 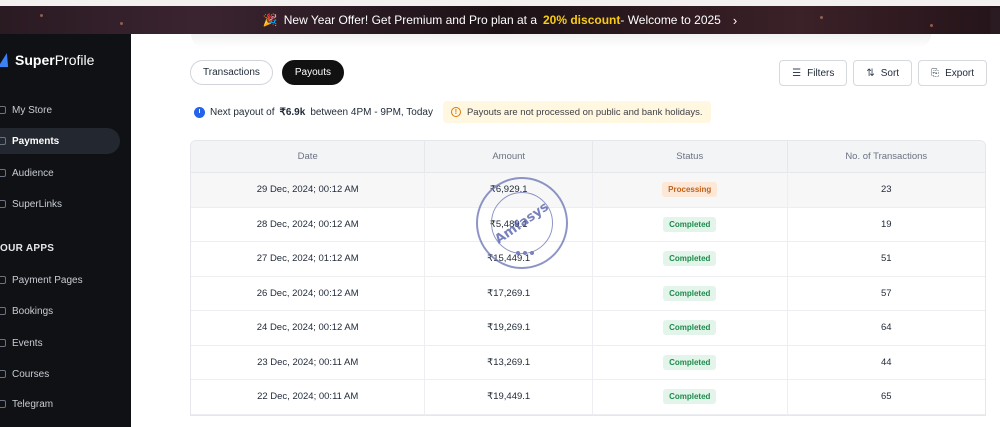 I want to click on party-popper-icon: 🎉, so click(x=270, y=20).